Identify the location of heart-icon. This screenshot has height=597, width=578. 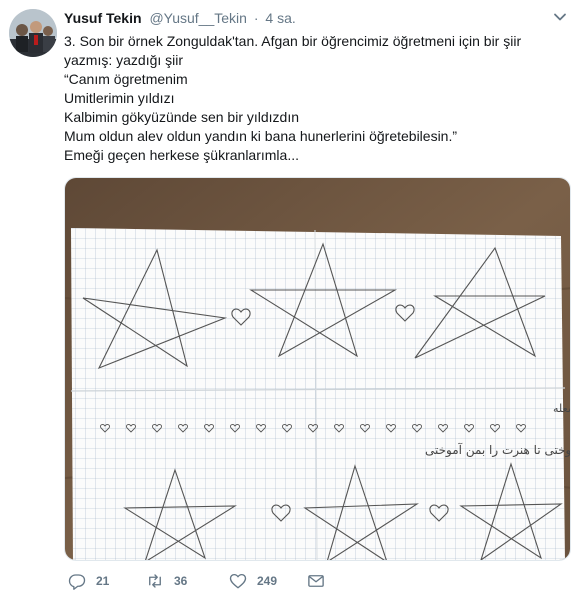
(238, 581).